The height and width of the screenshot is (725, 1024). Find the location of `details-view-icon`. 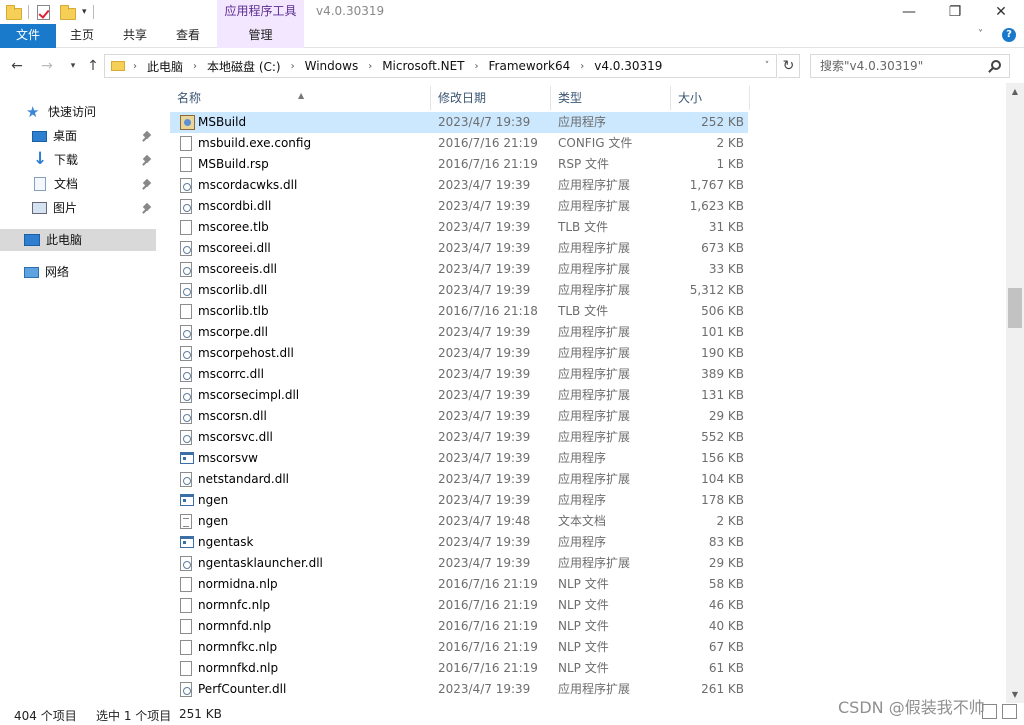

details-view-icon is located at coordinates (989, 711).